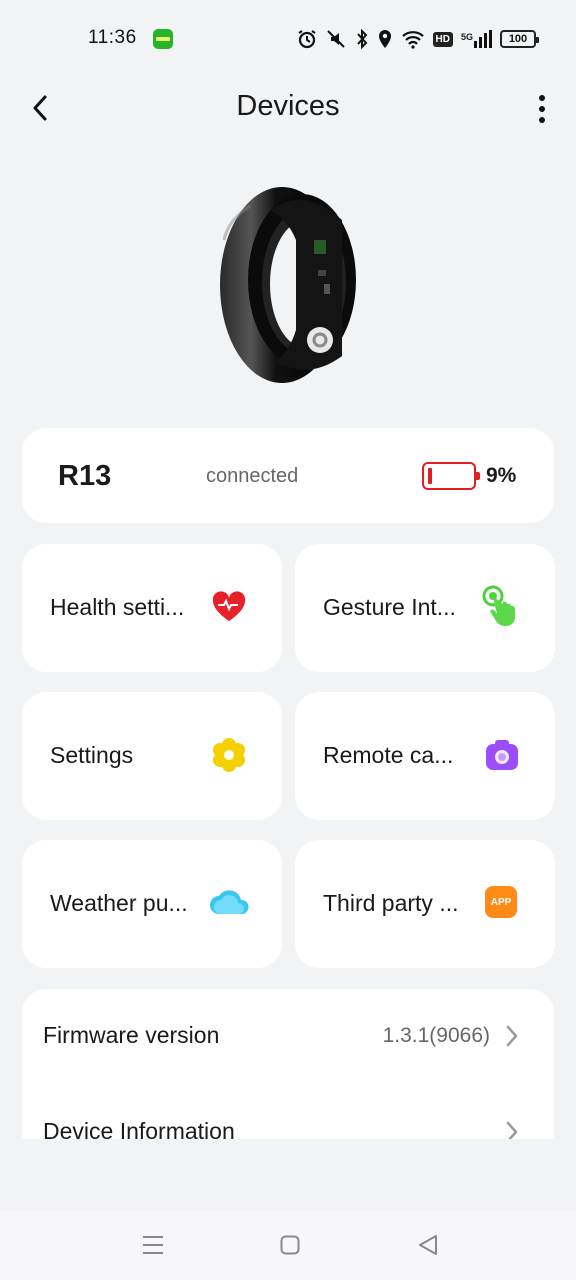  Describe the element at coordinates (85, 476) in the screenshot. I see `device-name: R13` at that location.